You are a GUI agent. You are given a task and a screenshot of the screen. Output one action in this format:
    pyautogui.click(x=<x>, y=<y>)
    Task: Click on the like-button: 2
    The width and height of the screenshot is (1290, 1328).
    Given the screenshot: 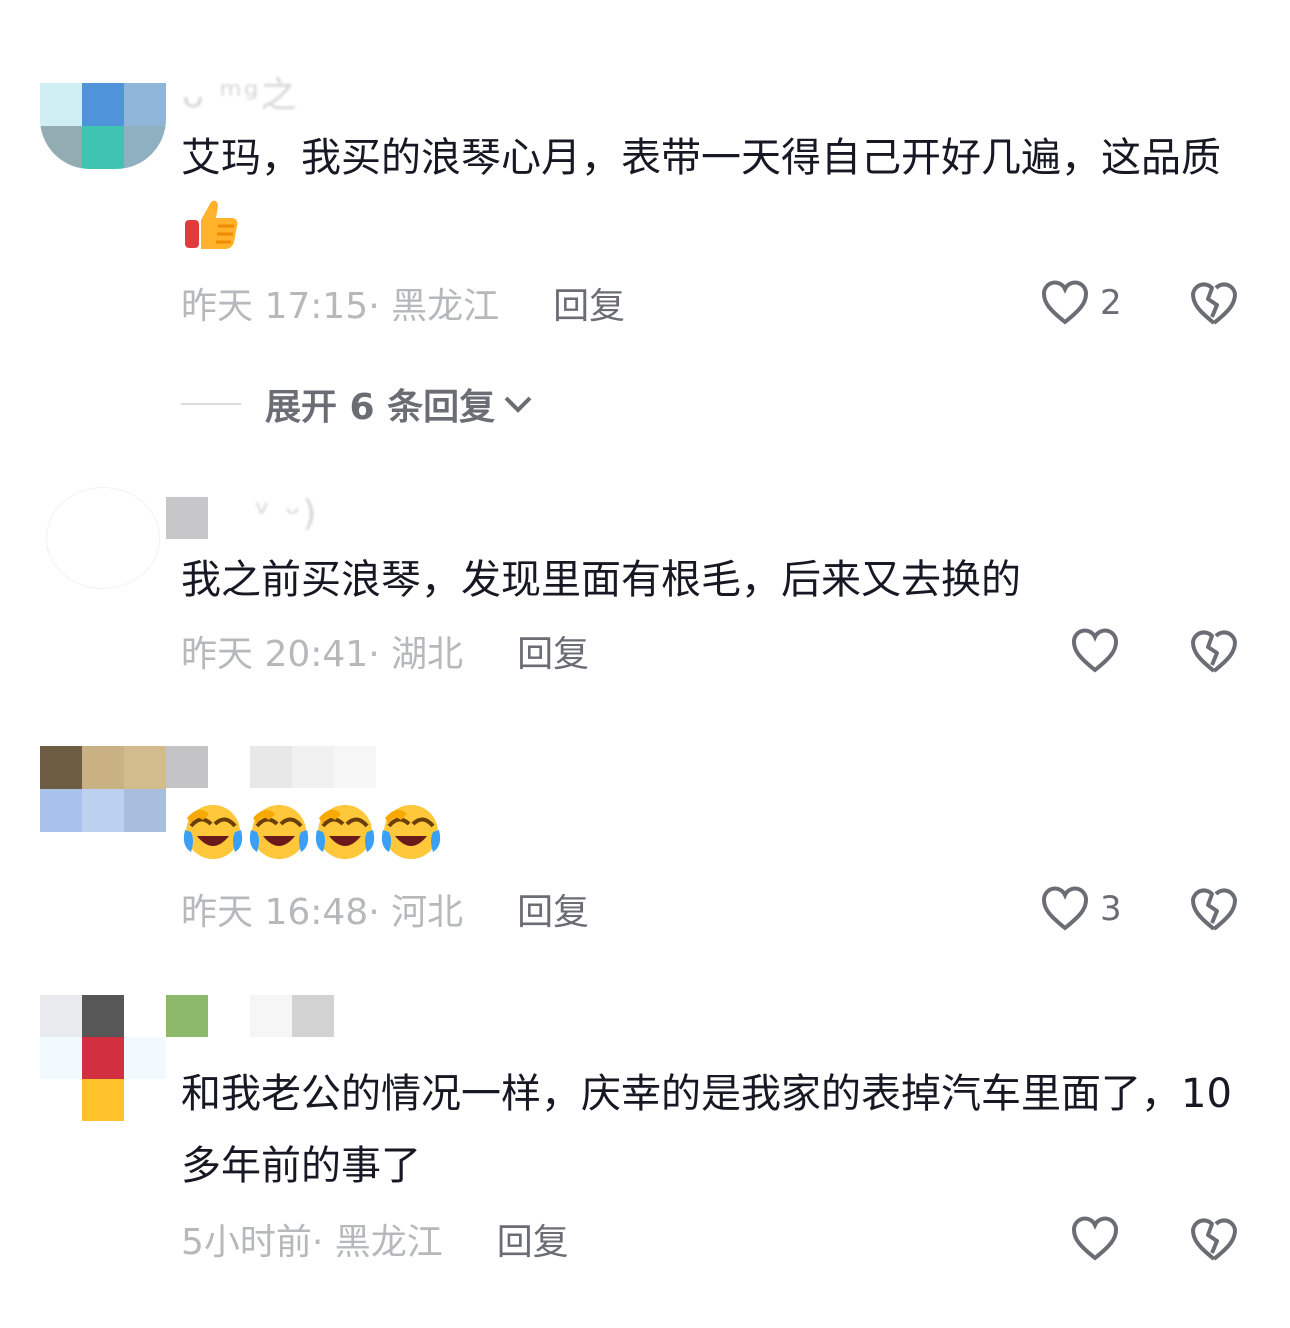 What is the action you would take?
    pyautogui.click(x=1081, y=303)
    